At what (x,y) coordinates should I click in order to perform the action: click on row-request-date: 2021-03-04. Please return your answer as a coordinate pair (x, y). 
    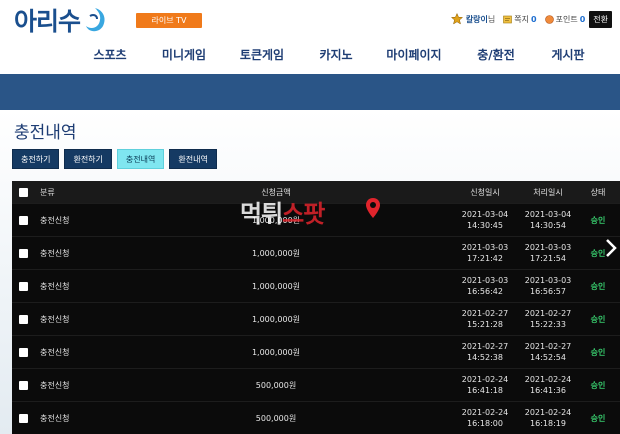
    Looking at the image, I should click on (485, 214).